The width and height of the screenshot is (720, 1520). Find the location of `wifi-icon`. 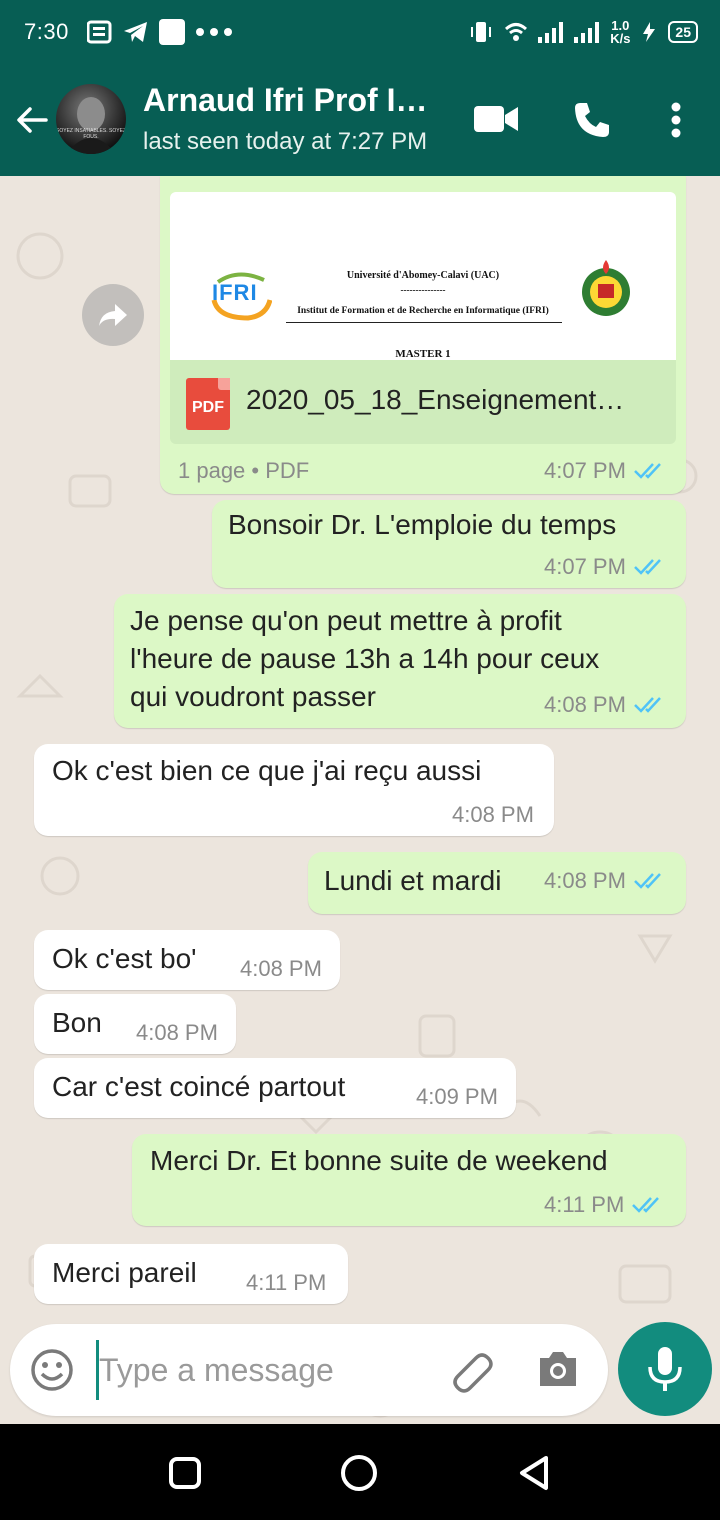

wifi-icon is located at coordinates (516, 32).